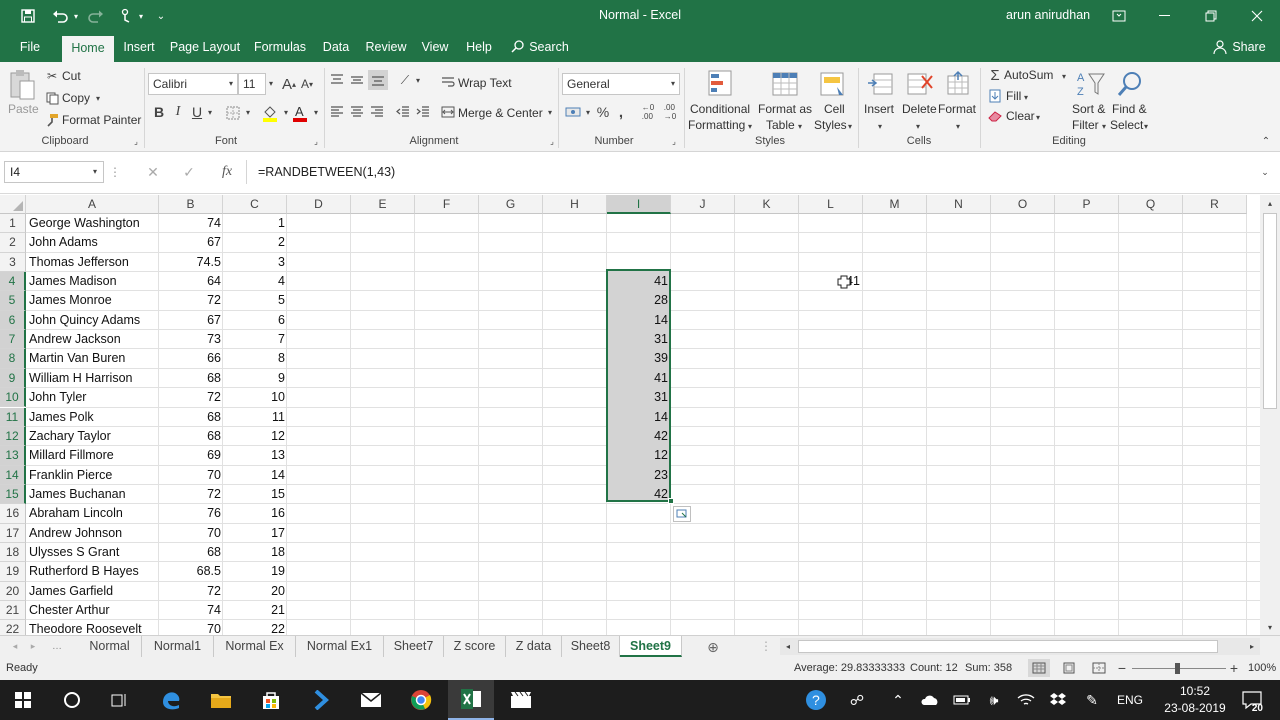 The height and width of the screenshot is (720, 1280). I want to click on align-left-icon, so click(337, 112).